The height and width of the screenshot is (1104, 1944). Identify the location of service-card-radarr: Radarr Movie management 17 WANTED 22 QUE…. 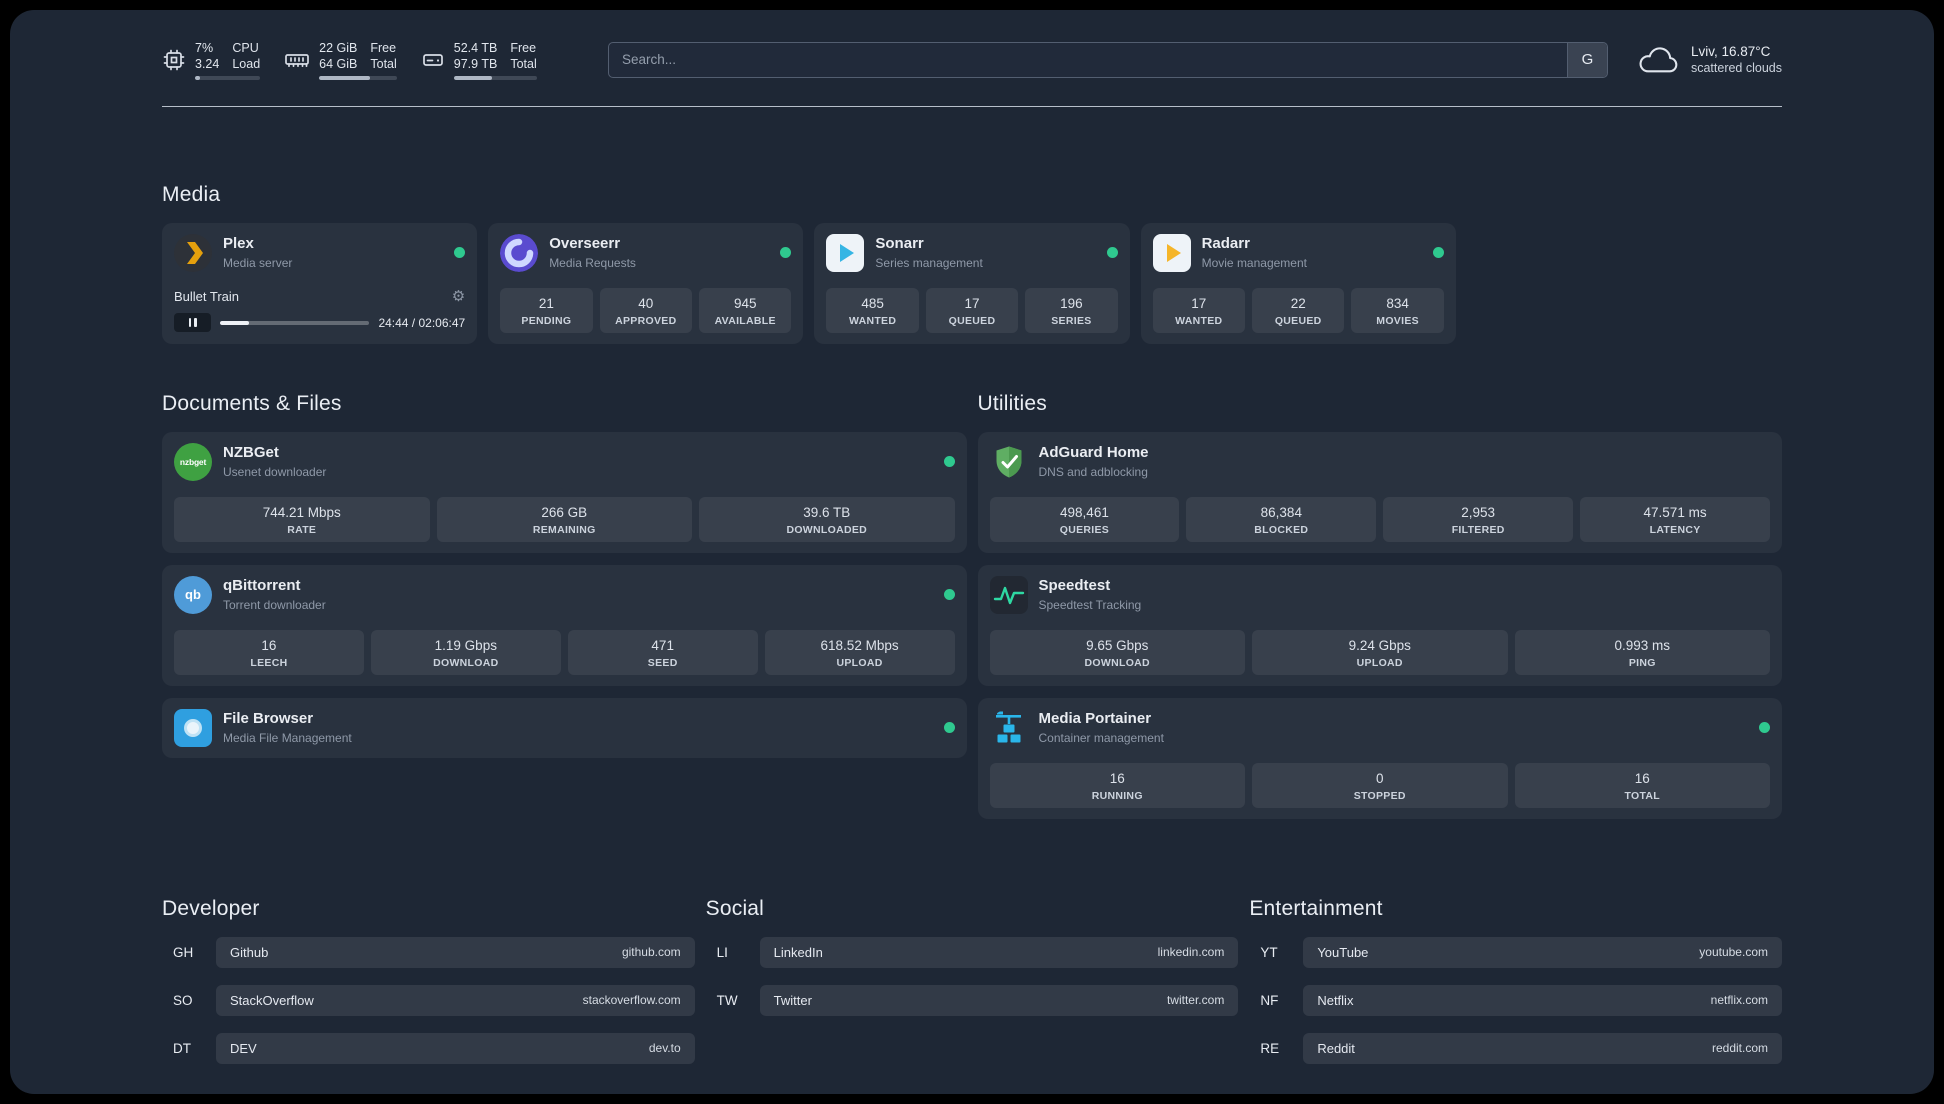
(1298, 283).